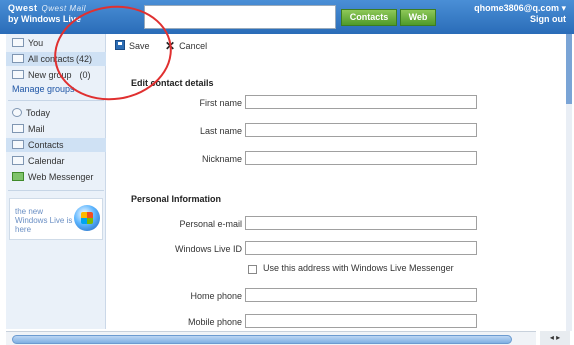 The width and height of the screenshot is (574, 345). What do you see at coordinates (361, 321) in the screenshot?
I see `mobile-phone-field` at bounding box center [361, 321].